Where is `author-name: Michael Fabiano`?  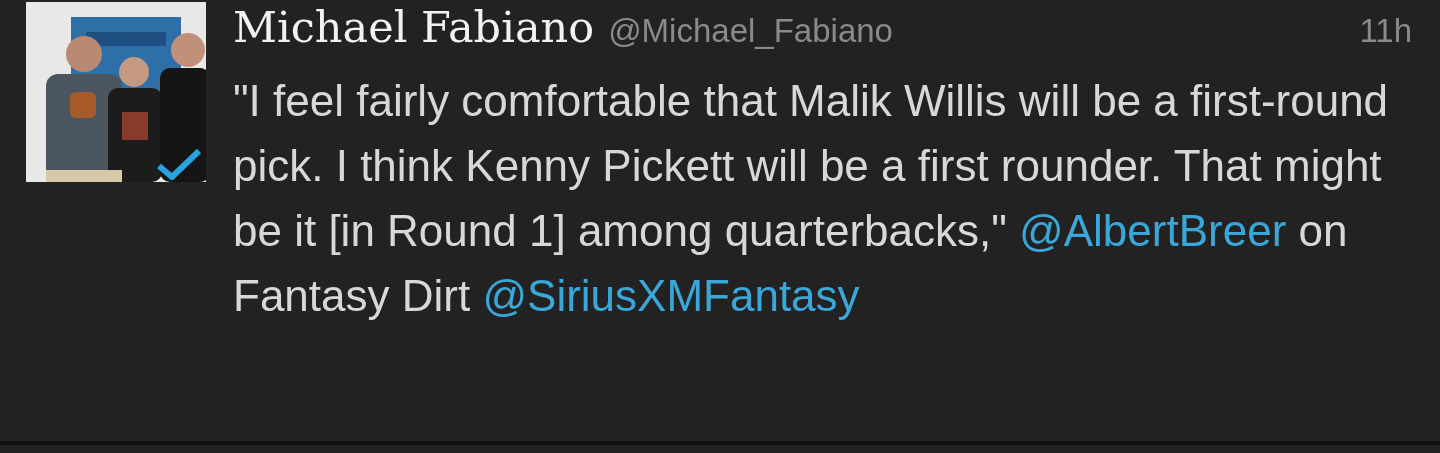
author-name: Michael Fabiano is located at coordinates (414, 27).